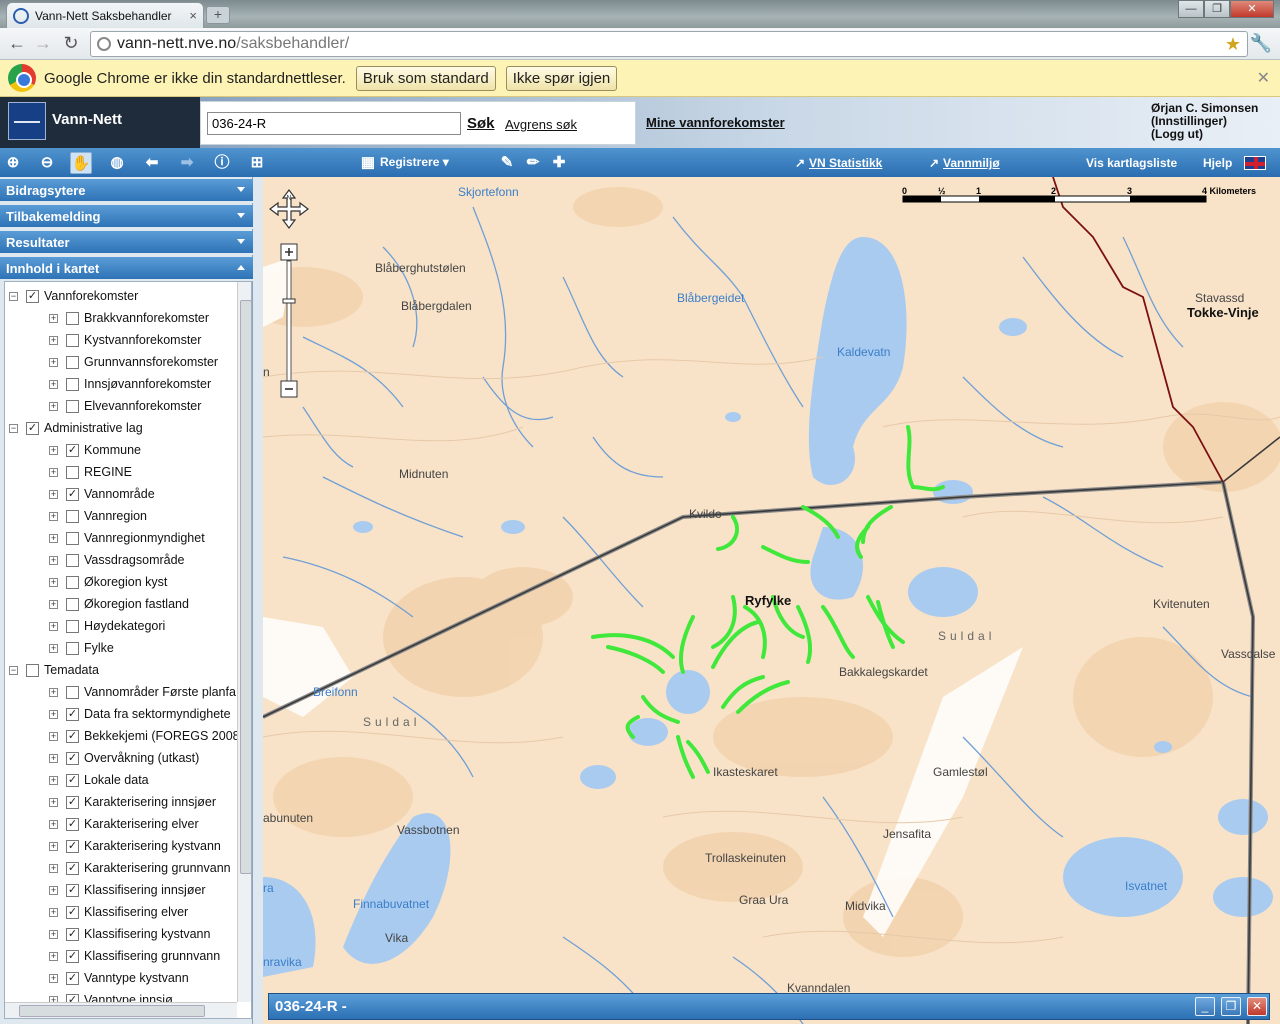 This screenshot has height=1024, width=1280. I want to click on panel-resultater: Resultater, so click(126, 243).